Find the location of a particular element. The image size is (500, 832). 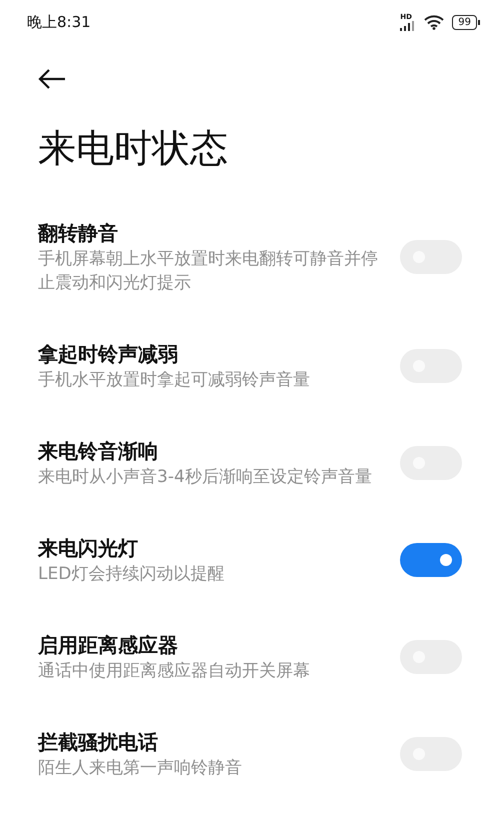

setting-title: 来电铃音渐响 is located at coordinates (98, 451).